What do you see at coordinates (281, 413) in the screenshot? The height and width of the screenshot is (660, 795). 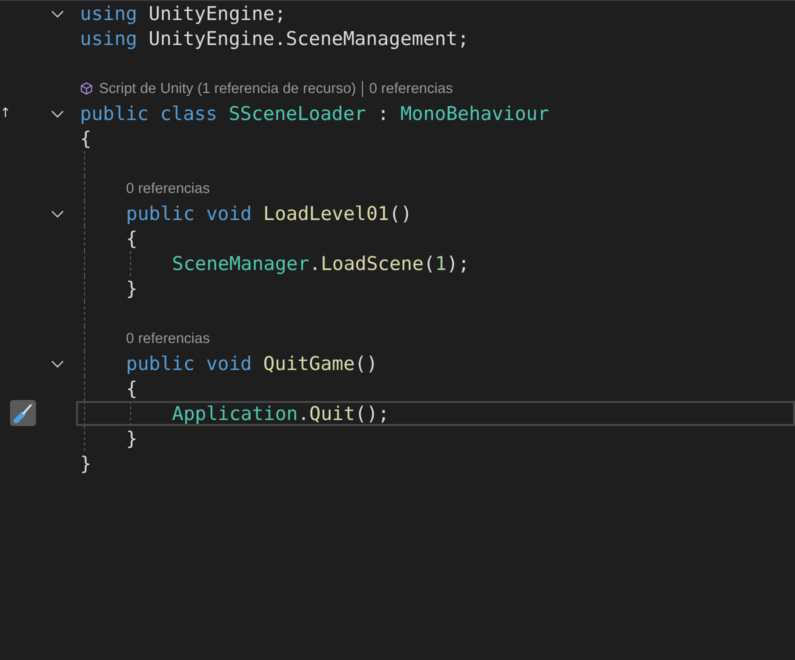 I see `code-line: Application.Quit();` at bounding box center [281, 413].